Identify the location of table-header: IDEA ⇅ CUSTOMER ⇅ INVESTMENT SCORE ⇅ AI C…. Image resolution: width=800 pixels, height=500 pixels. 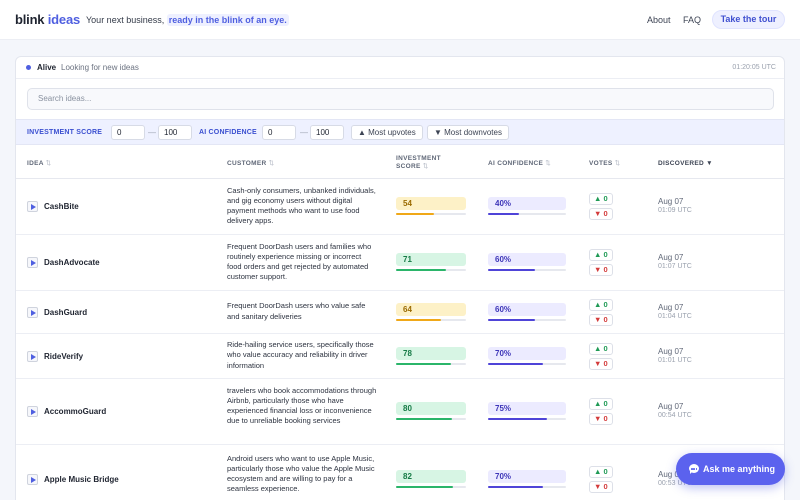
(400, 164).